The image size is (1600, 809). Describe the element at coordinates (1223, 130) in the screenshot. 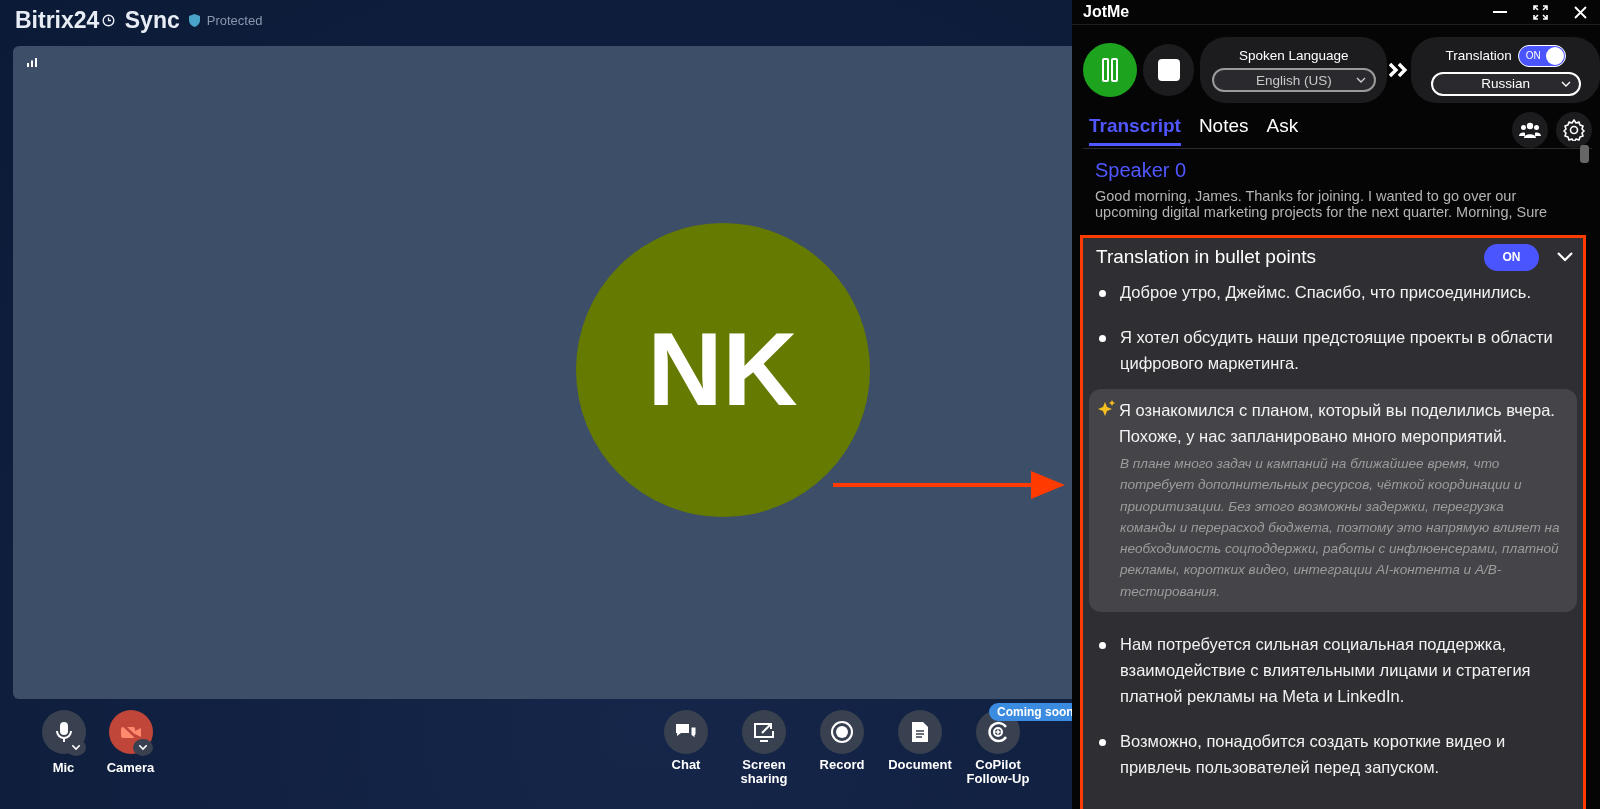

I see `tab: Notes` at that location.